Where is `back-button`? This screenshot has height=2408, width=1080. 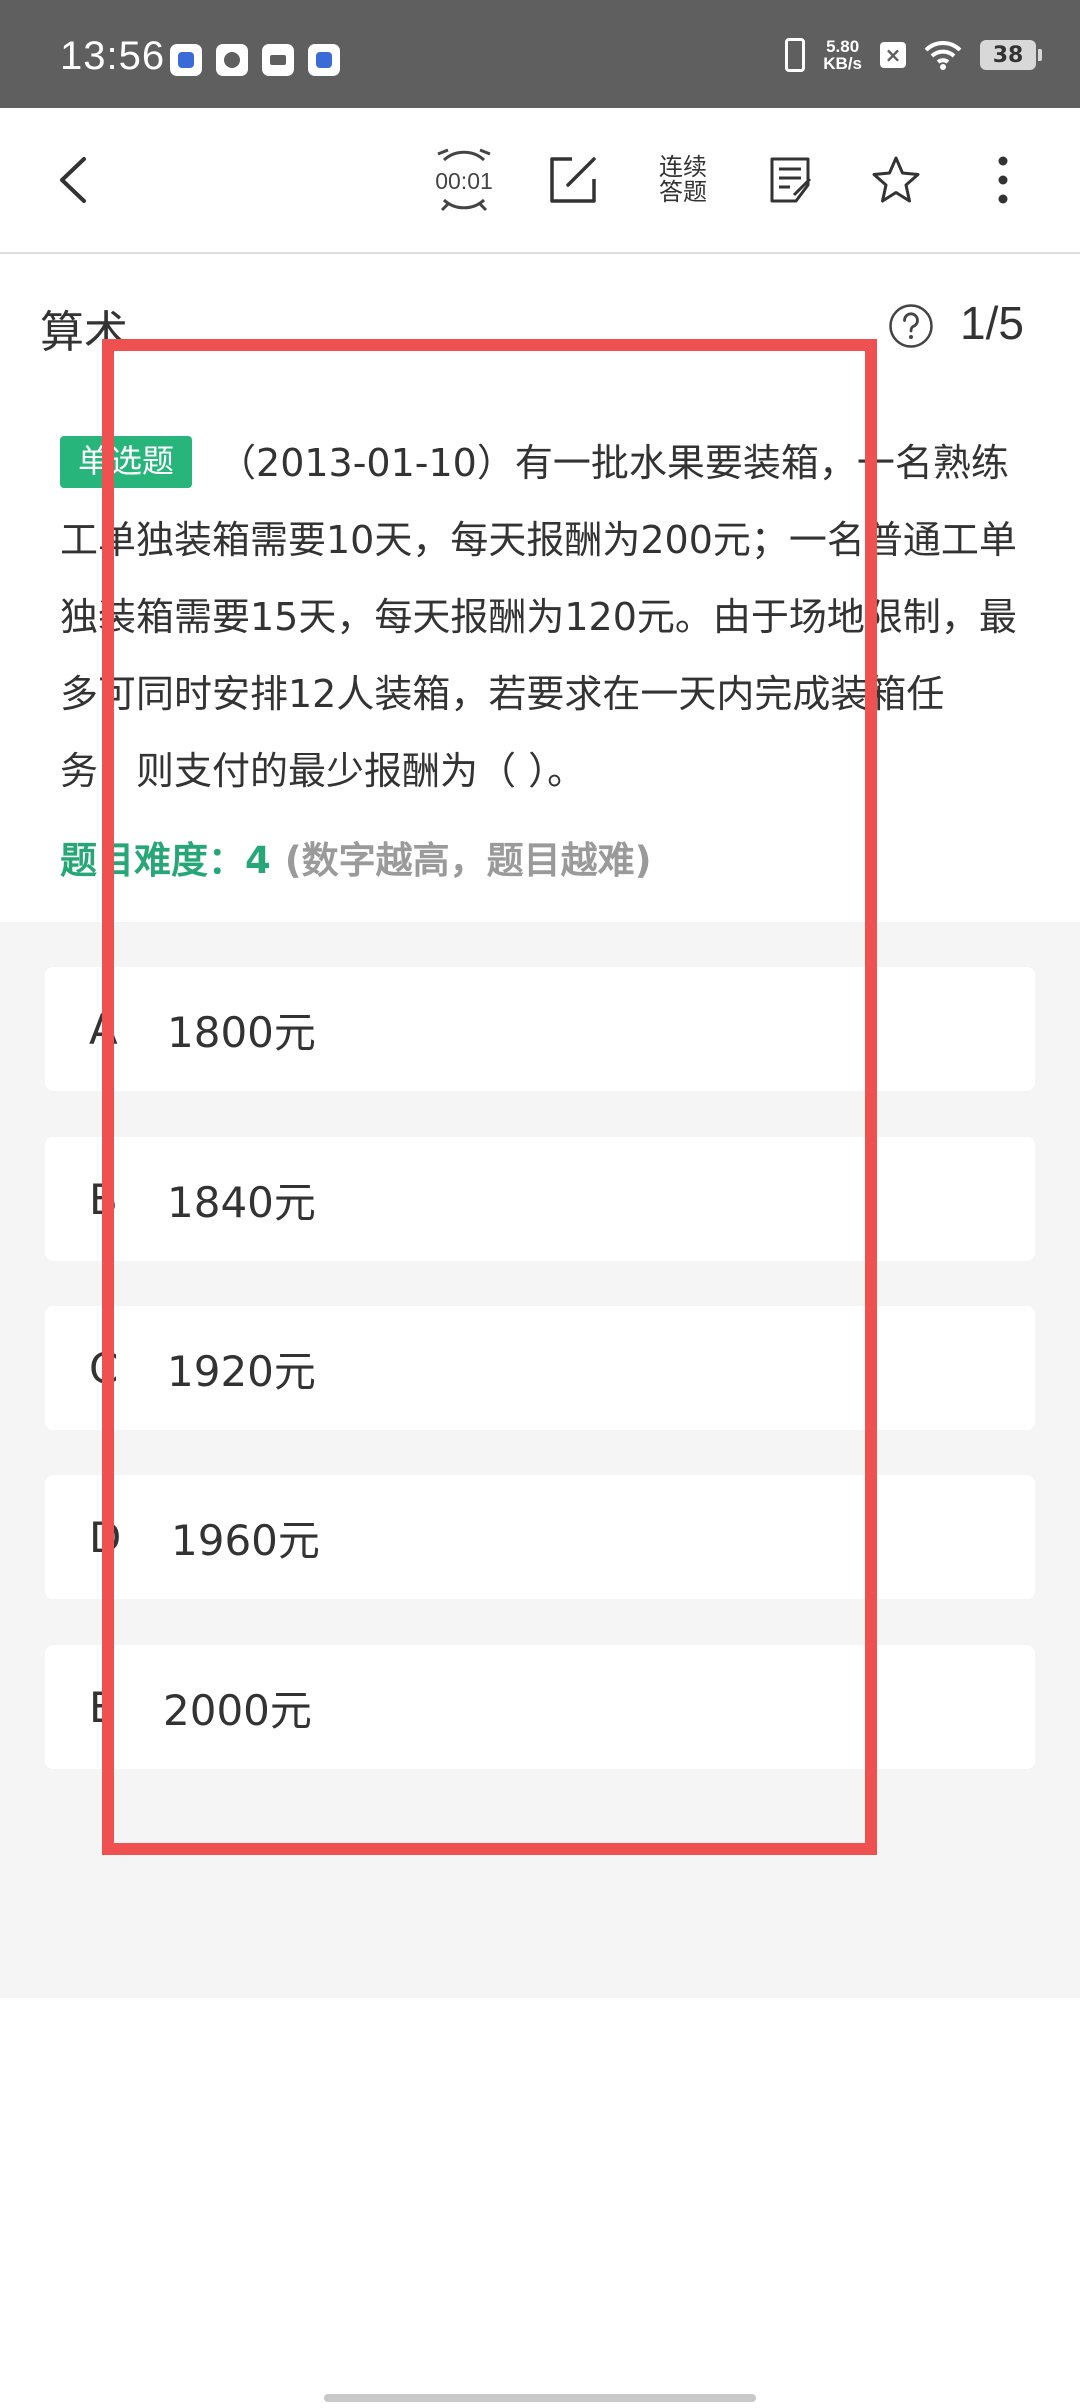
back-button is located at coordinates (73, 180).